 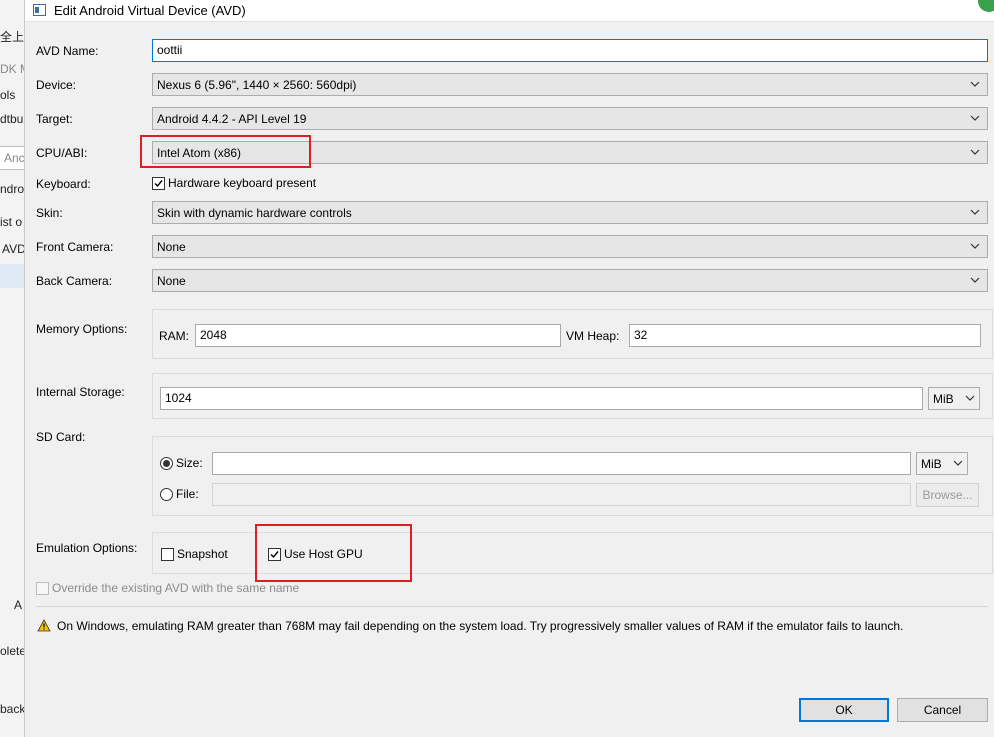 I want to click on front-camera-select: None, so click(x=570, y=246).